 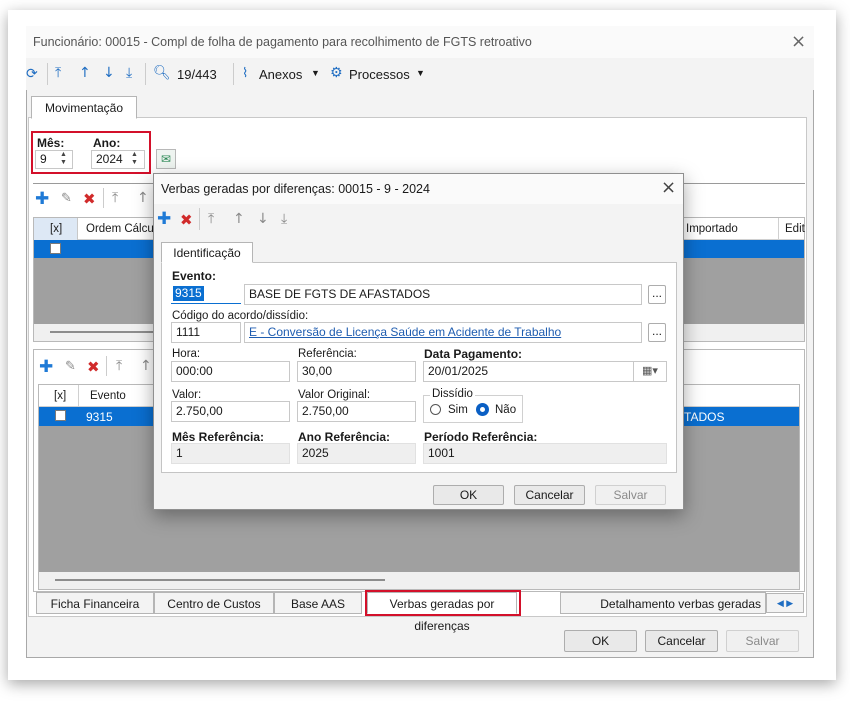 I want to click on ano-referencia-label: Ano Referência:, so click(x=344, y=437).